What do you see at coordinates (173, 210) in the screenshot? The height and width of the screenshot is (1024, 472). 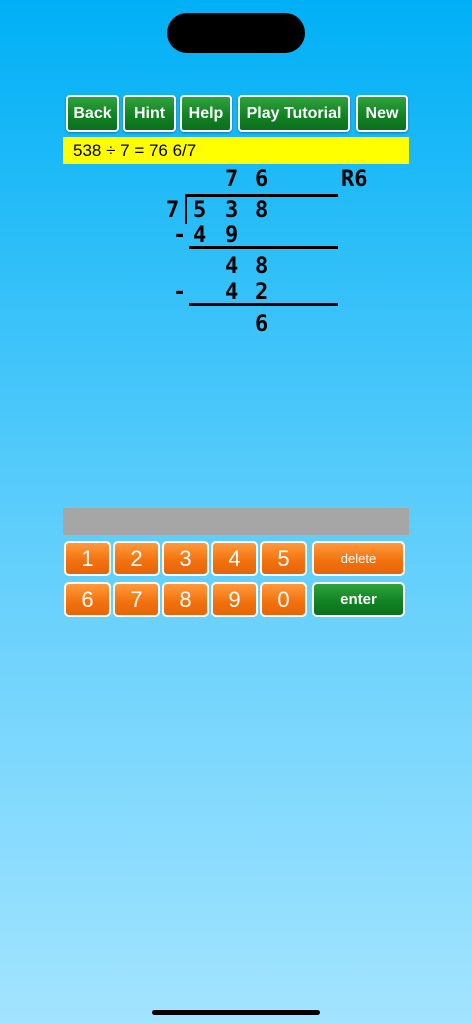 I see `divisor-digit: 7` at bounding box center [173, 210].